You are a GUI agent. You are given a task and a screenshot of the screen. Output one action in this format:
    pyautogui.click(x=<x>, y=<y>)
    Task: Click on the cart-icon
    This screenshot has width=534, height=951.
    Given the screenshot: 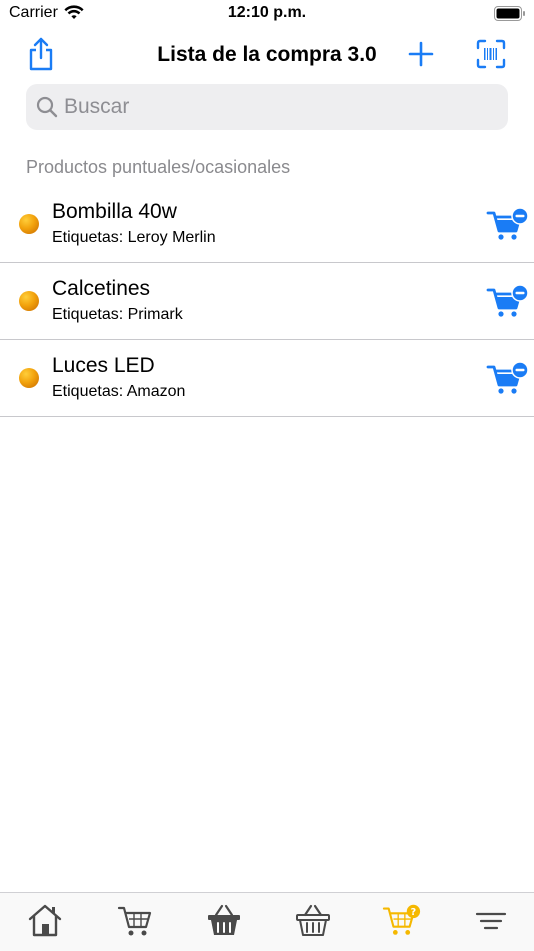 What is the action you would take?
    pyautogui.click(x=134, y=921)
    